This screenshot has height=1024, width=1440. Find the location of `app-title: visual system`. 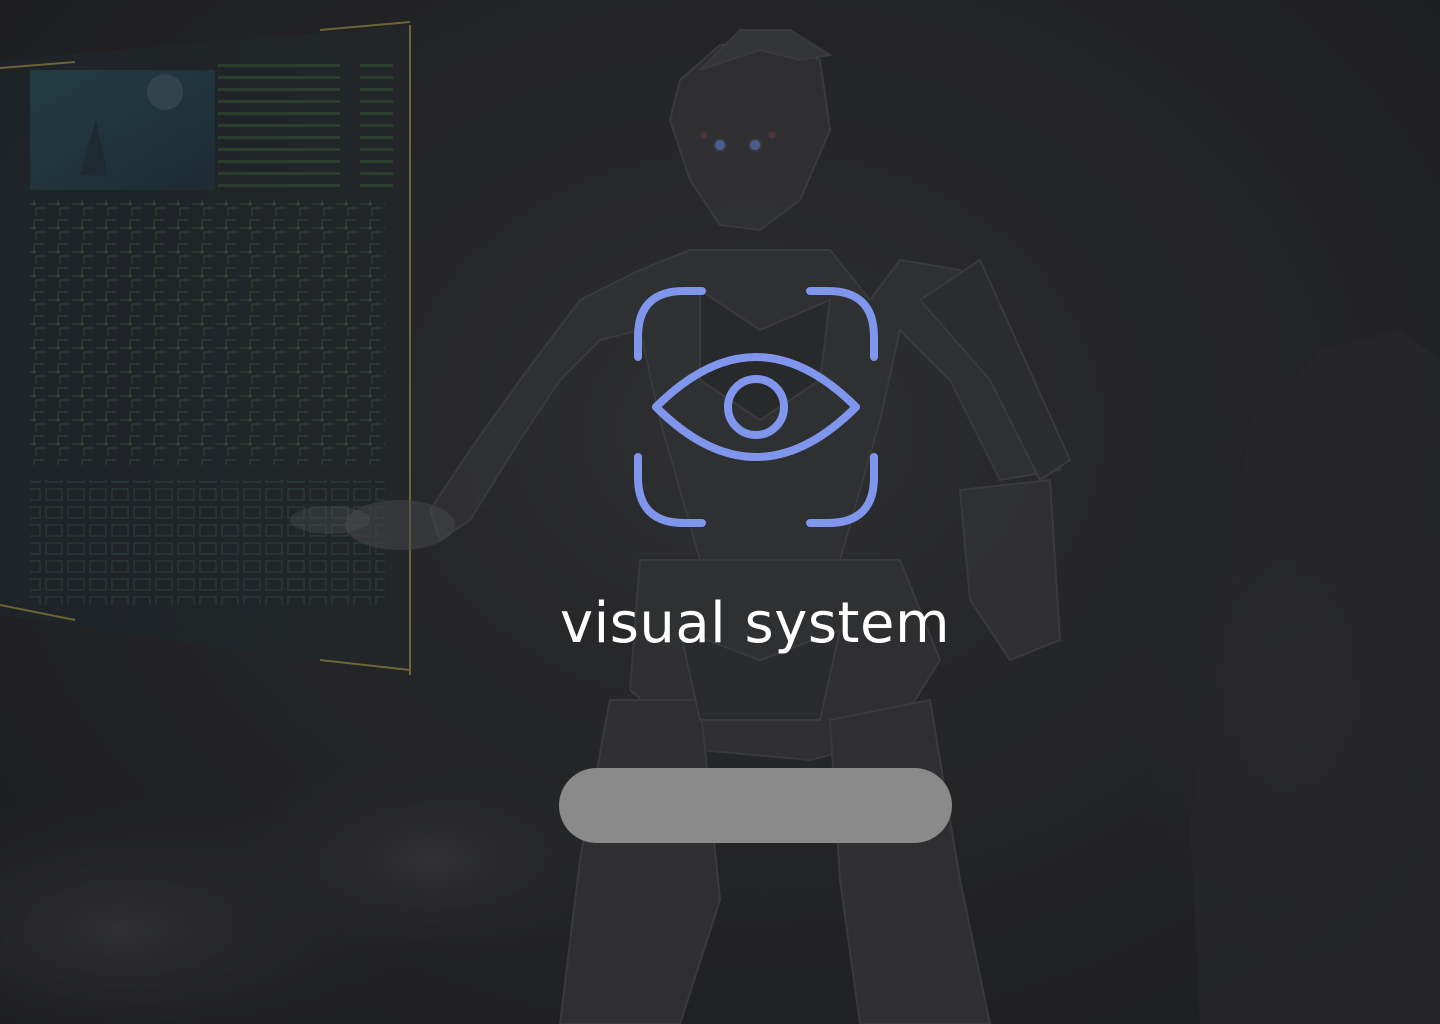

app-title: visual system is located at coordinates (755, 623).